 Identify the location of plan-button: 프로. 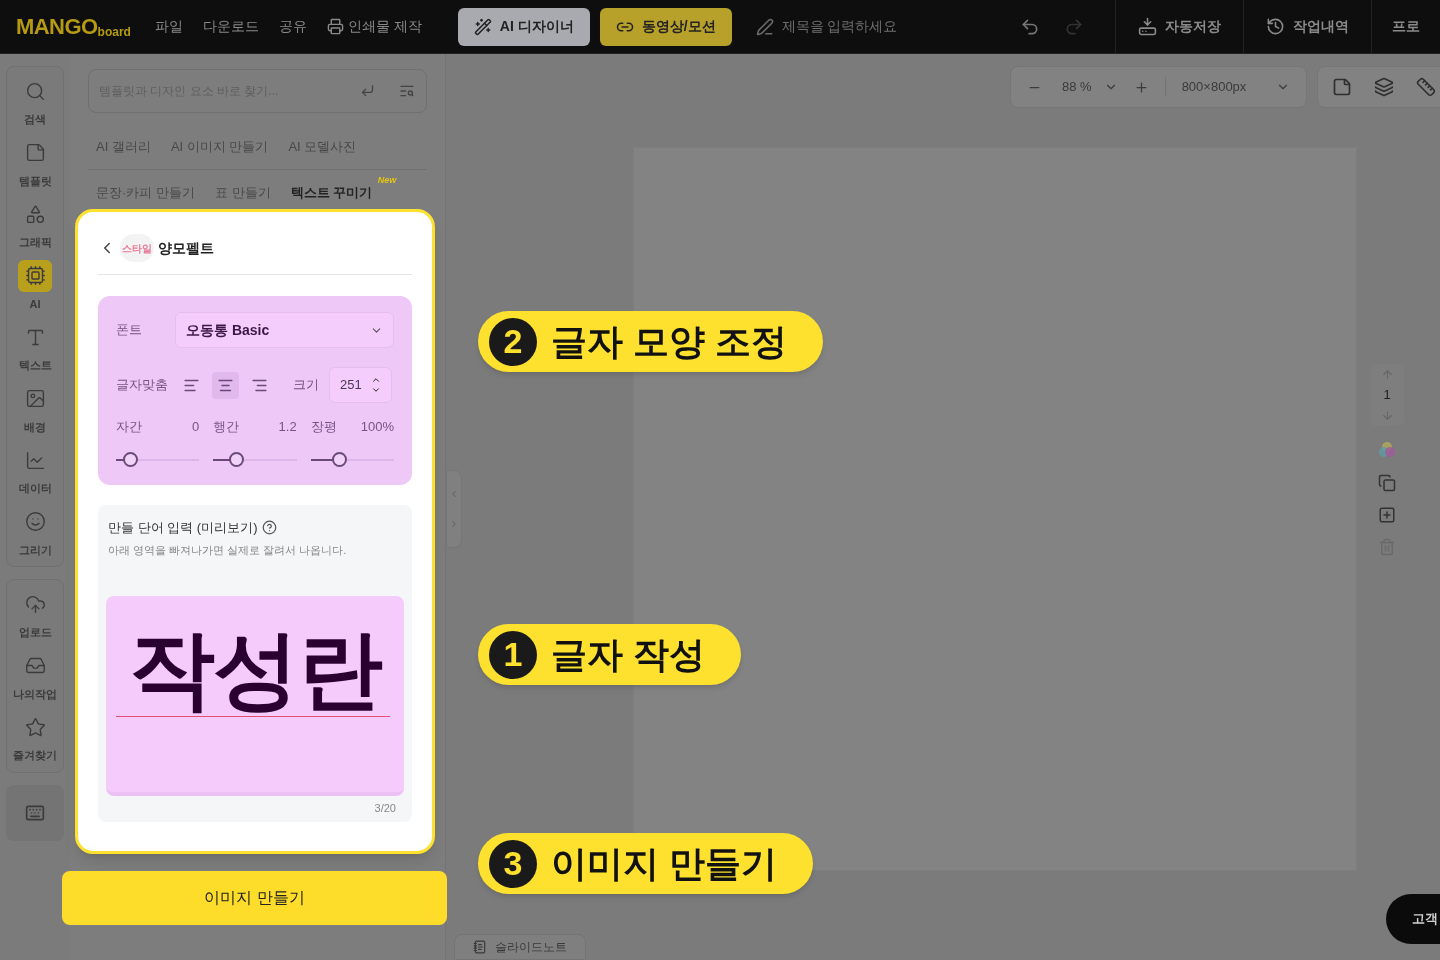
(1405, 26).